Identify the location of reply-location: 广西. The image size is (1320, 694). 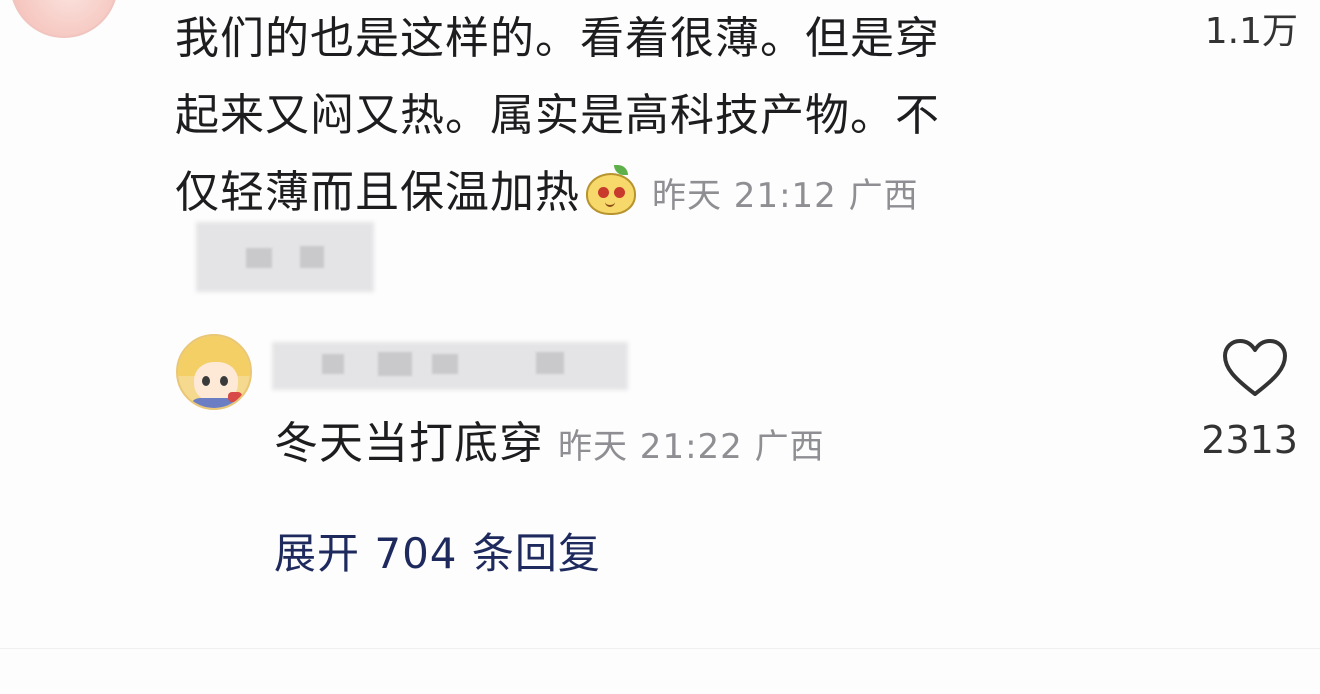
(789, 447).